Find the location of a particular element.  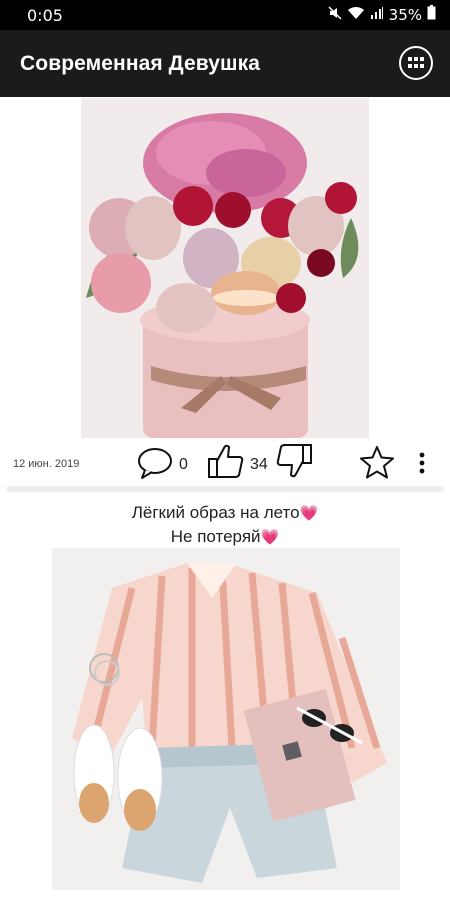

caption-text-2: Не потеряй is located at coordinates (215, 536).